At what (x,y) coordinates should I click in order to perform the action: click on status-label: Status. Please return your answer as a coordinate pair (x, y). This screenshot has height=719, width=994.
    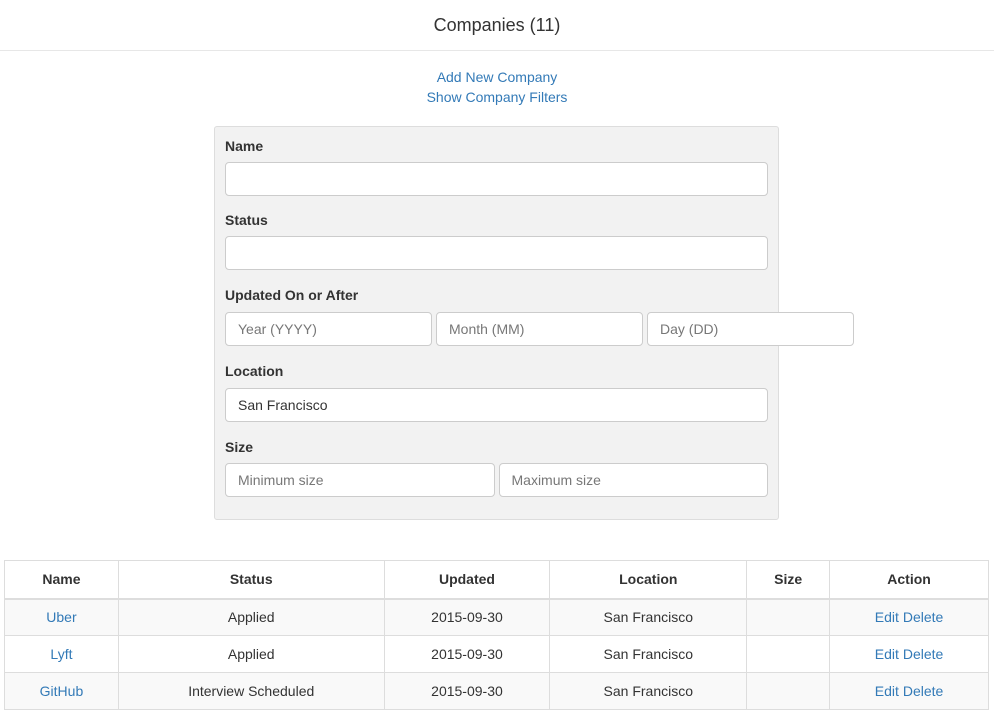
    Looking at the image, I should click on (246, 220).